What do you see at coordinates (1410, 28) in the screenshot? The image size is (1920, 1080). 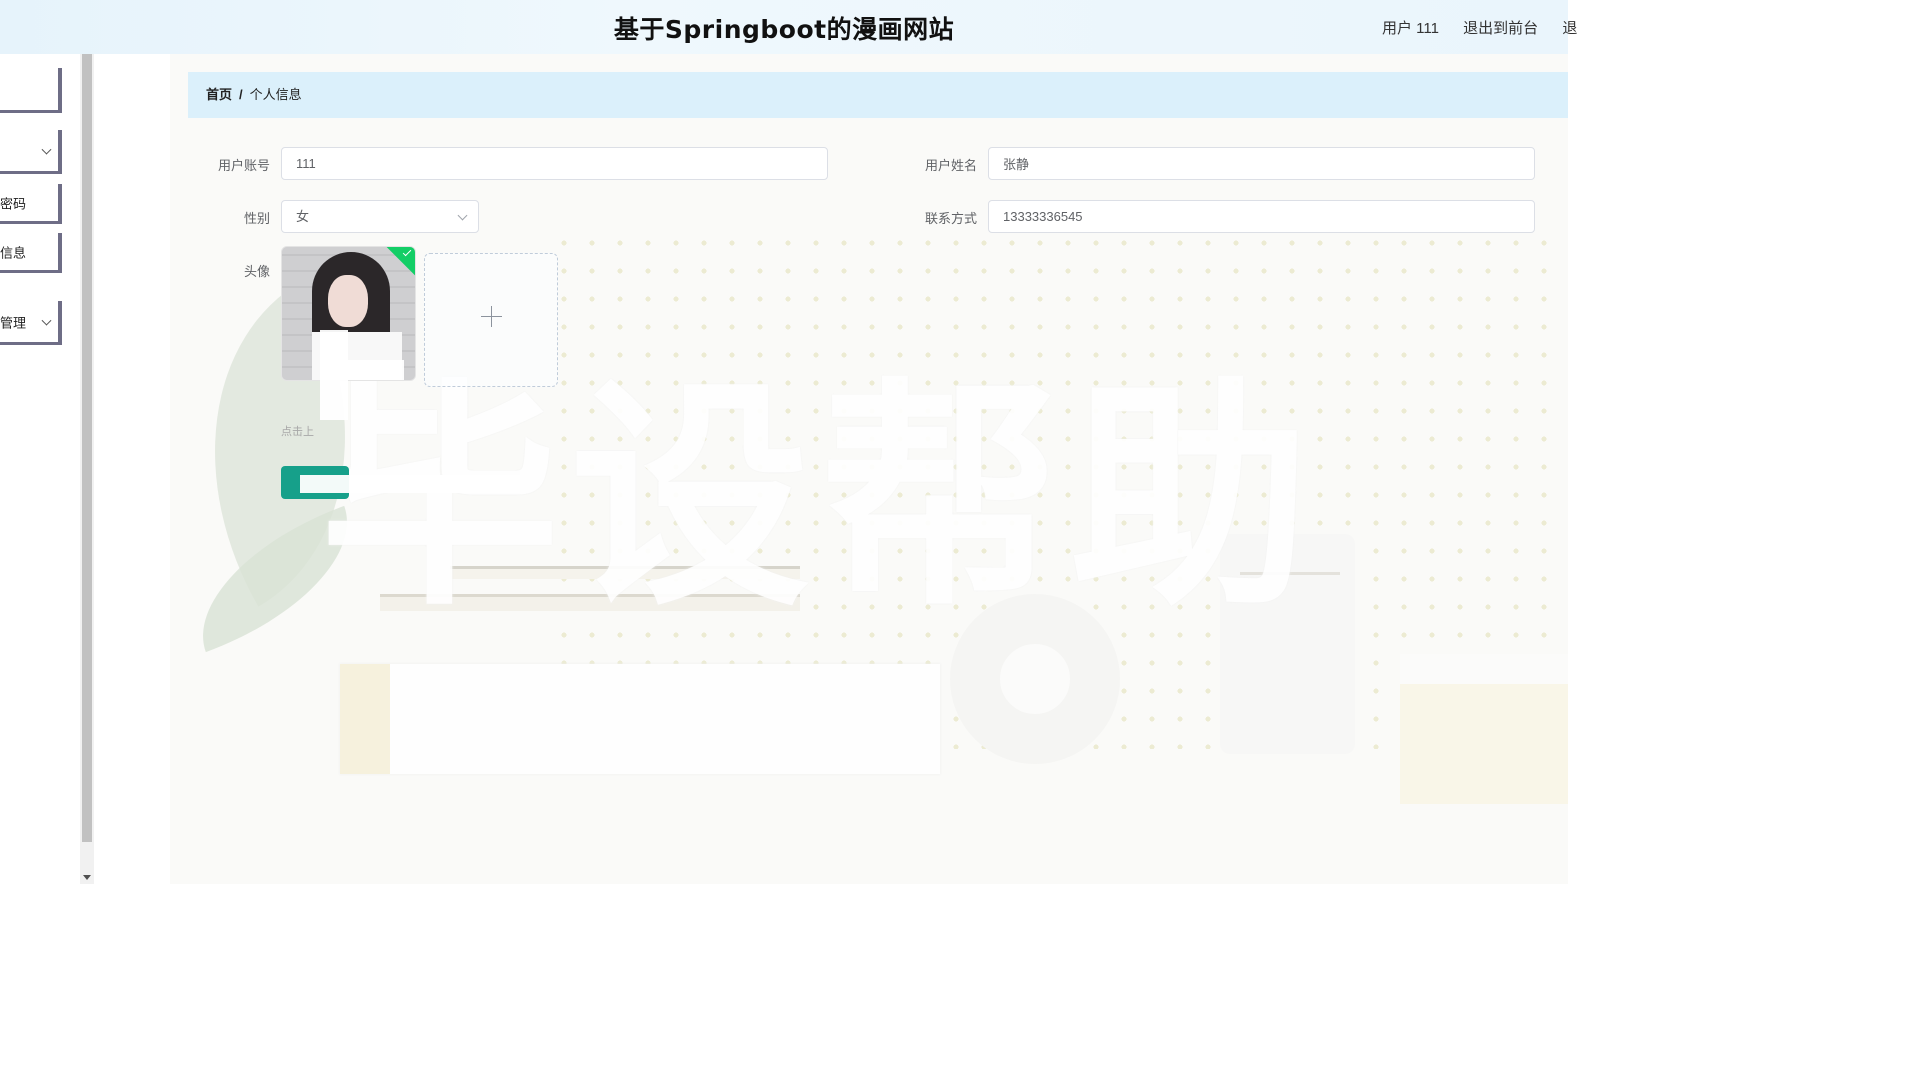 I see `user-label: 用户 111` at bounding box center [1410, 28].